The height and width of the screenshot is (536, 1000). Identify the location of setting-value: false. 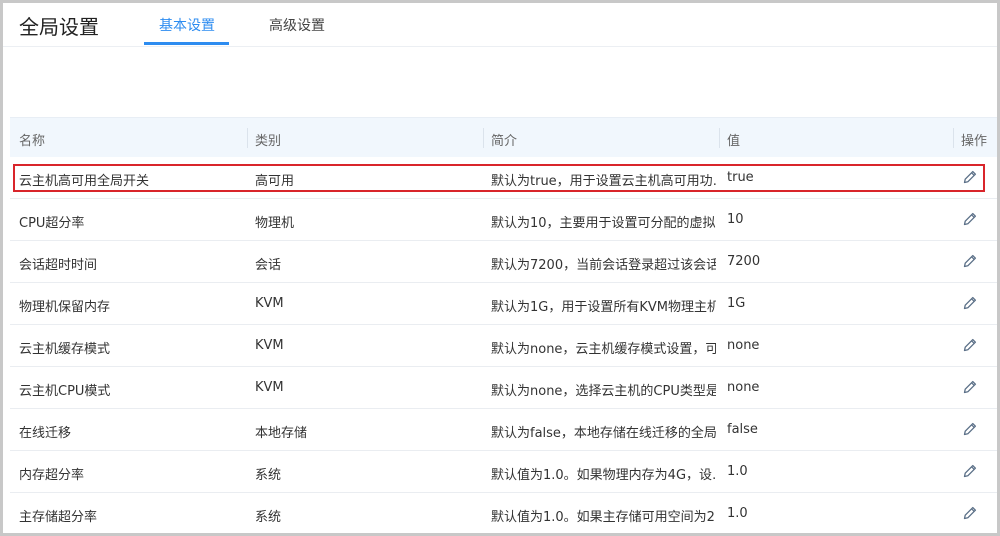
(742, 429).